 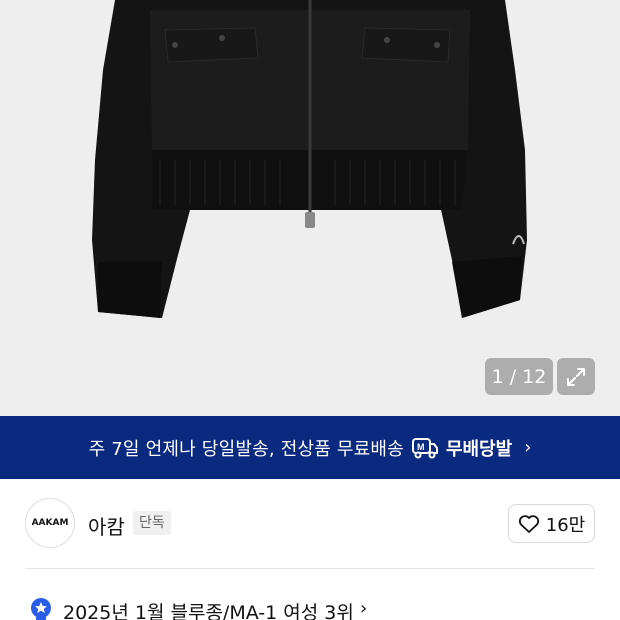 What do you see at coordinates (528, 523) in the screenshot?
I see `heart-icon` at bounding box center [528, 523].